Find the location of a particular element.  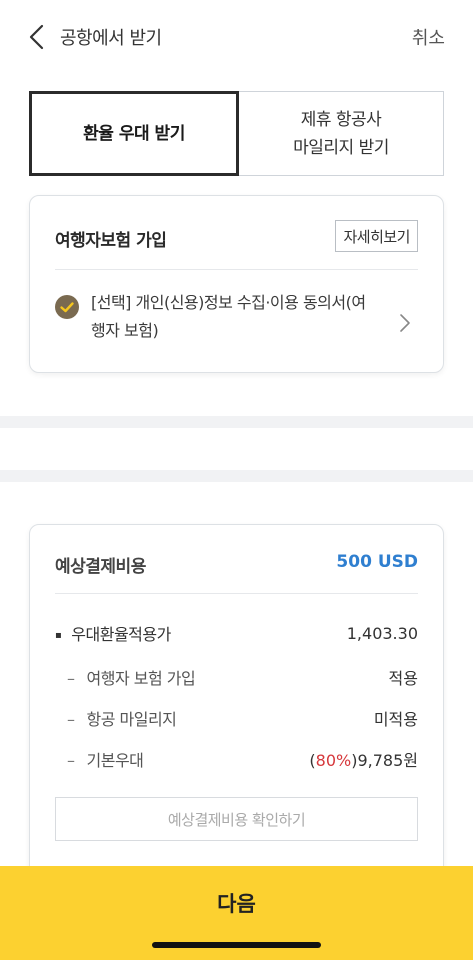

row-value: (80%)9,785원 is located at coordinates (363, 759).